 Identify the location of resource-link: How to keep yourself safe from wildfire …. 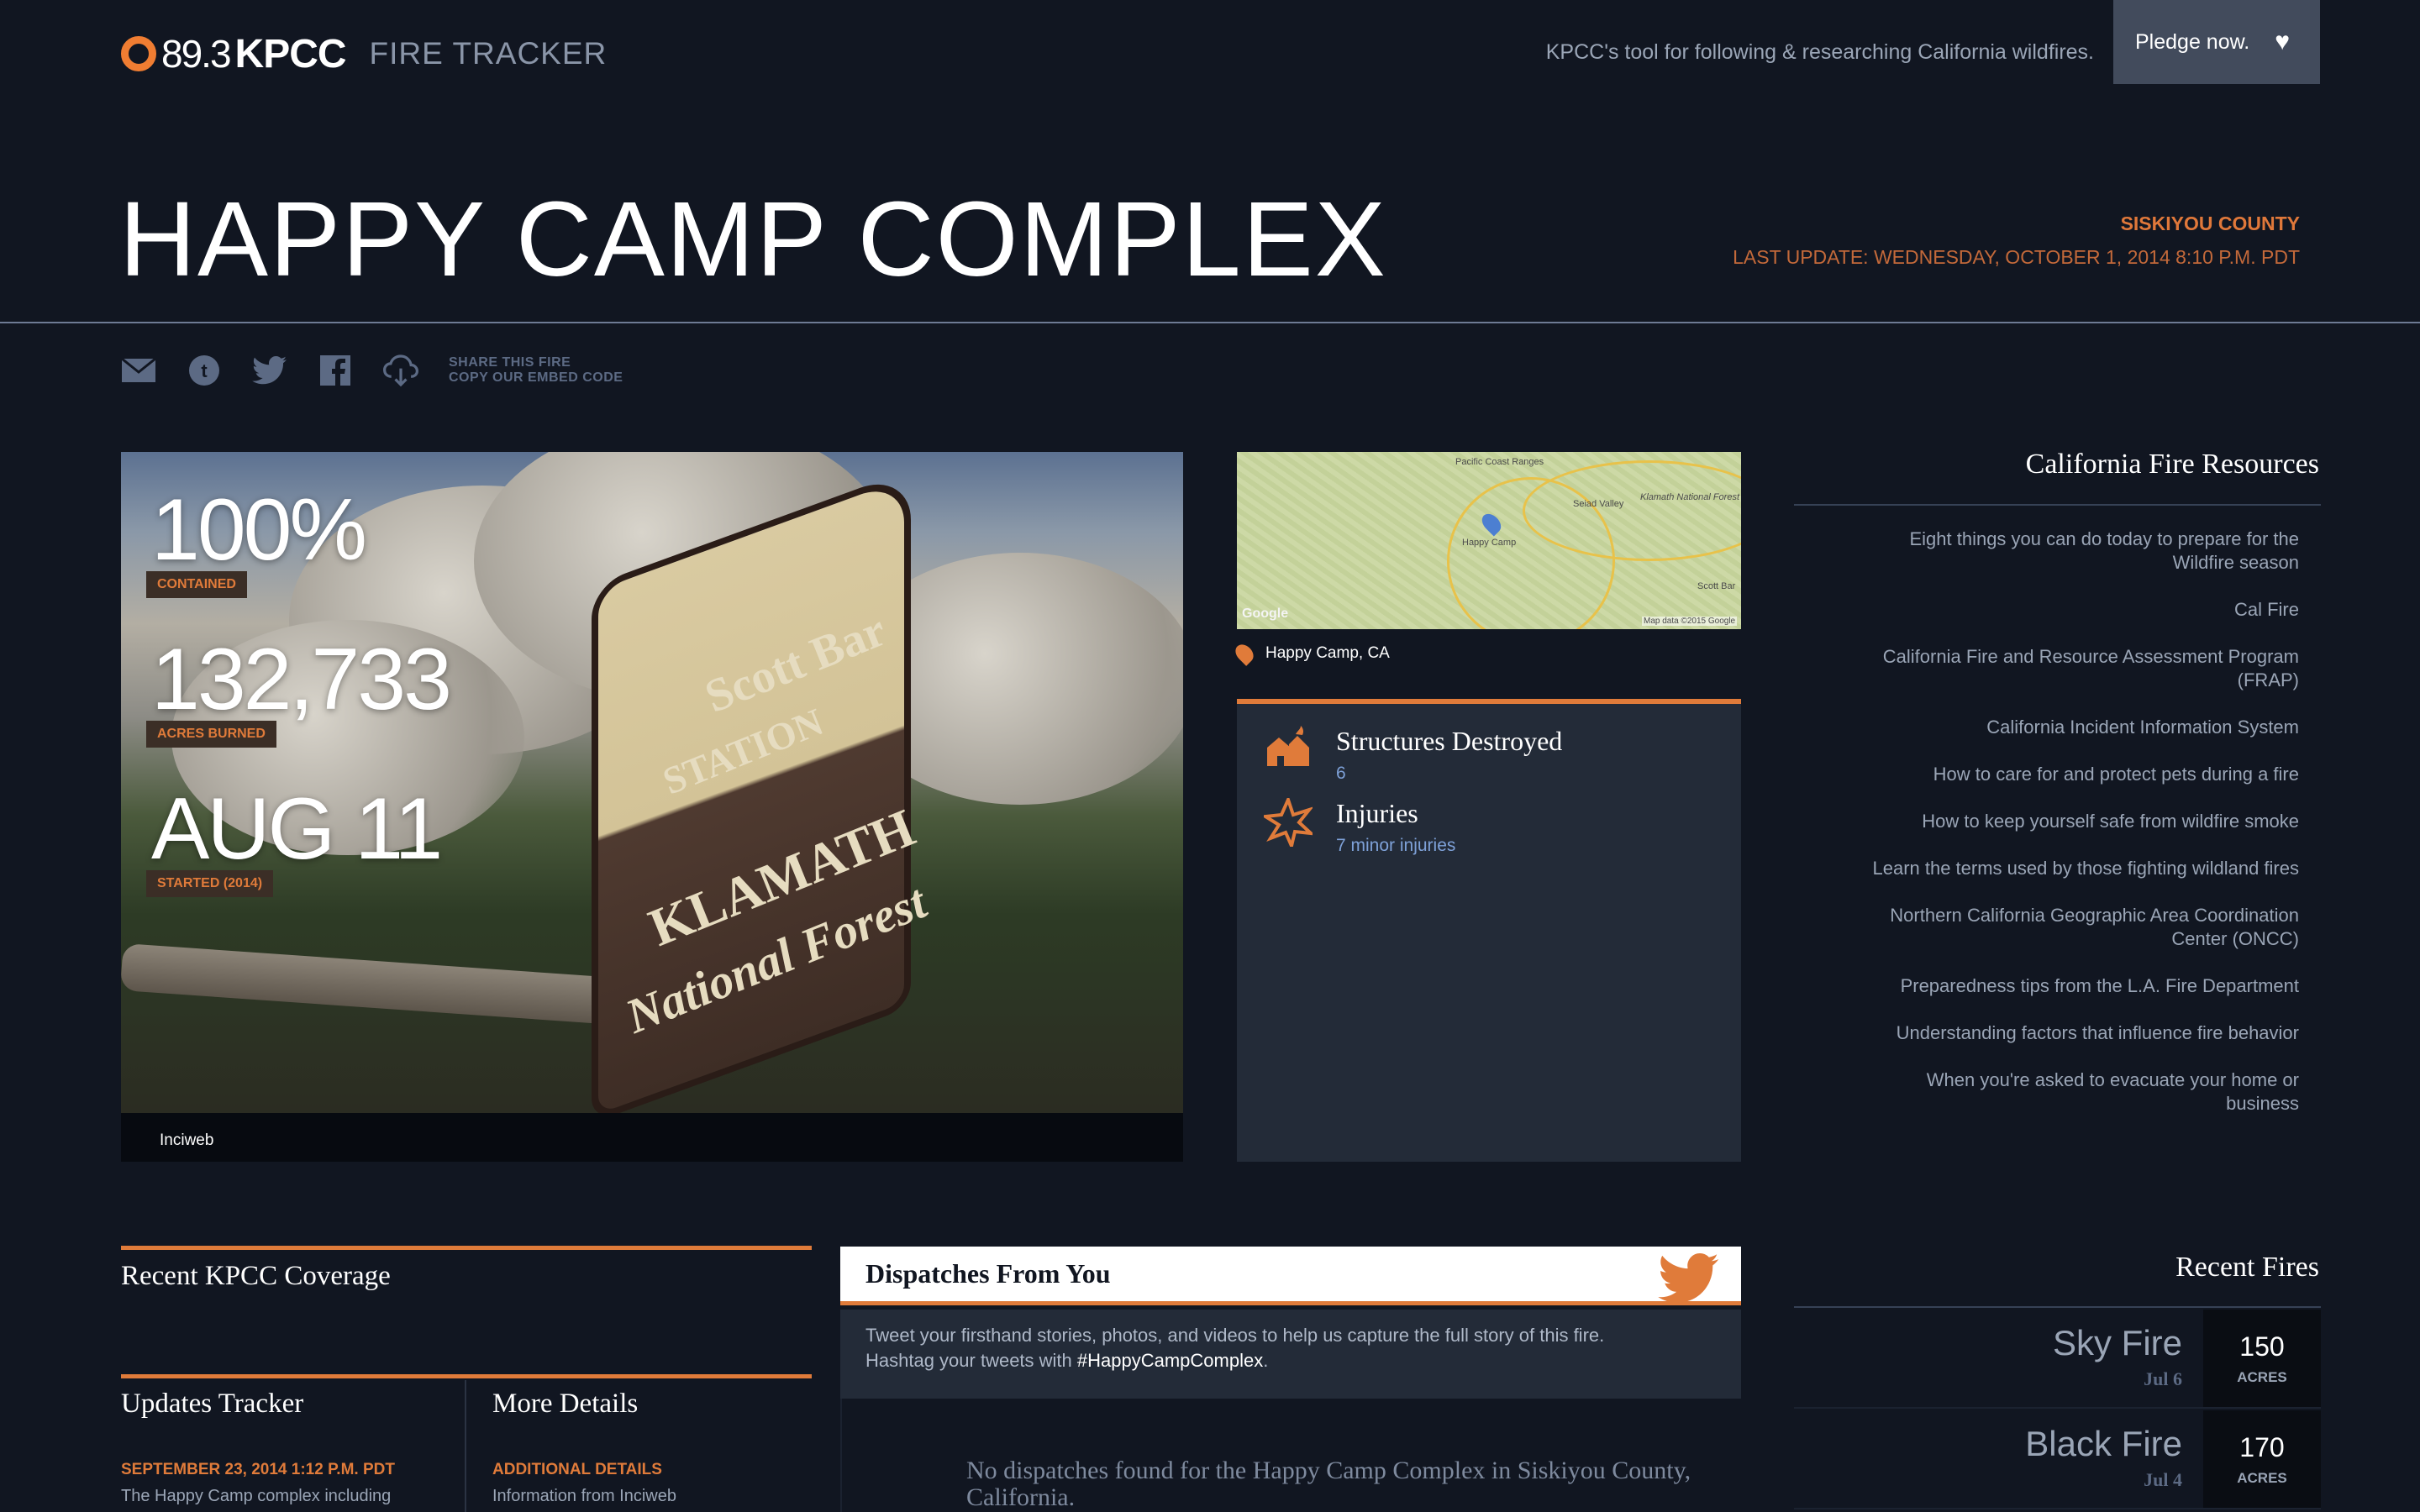
(2074, 821).